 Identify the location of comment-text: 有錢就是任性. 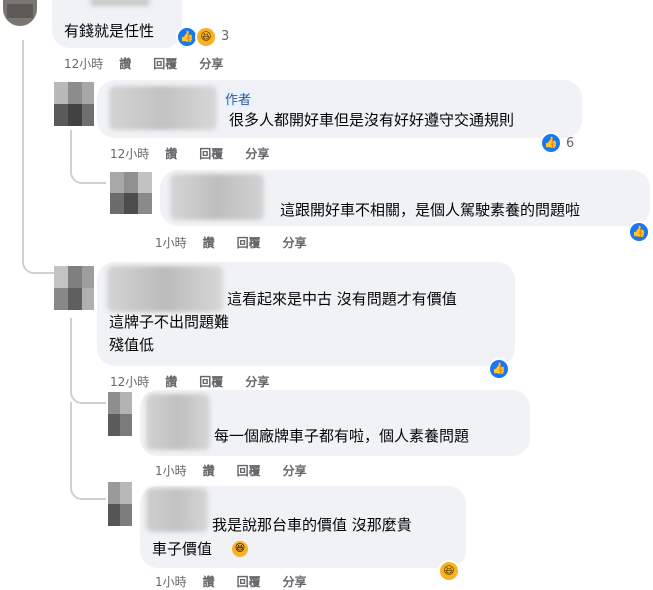
(109, 31).